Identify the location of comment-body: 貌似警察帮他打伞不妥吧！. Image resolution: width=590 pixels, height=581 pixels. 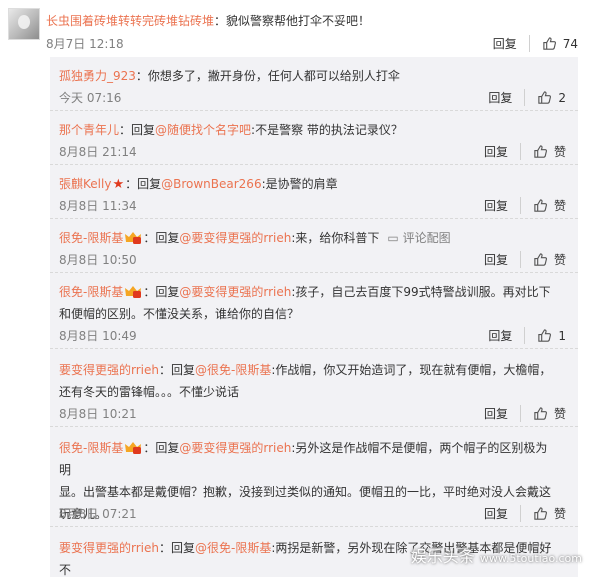
(298, 21).